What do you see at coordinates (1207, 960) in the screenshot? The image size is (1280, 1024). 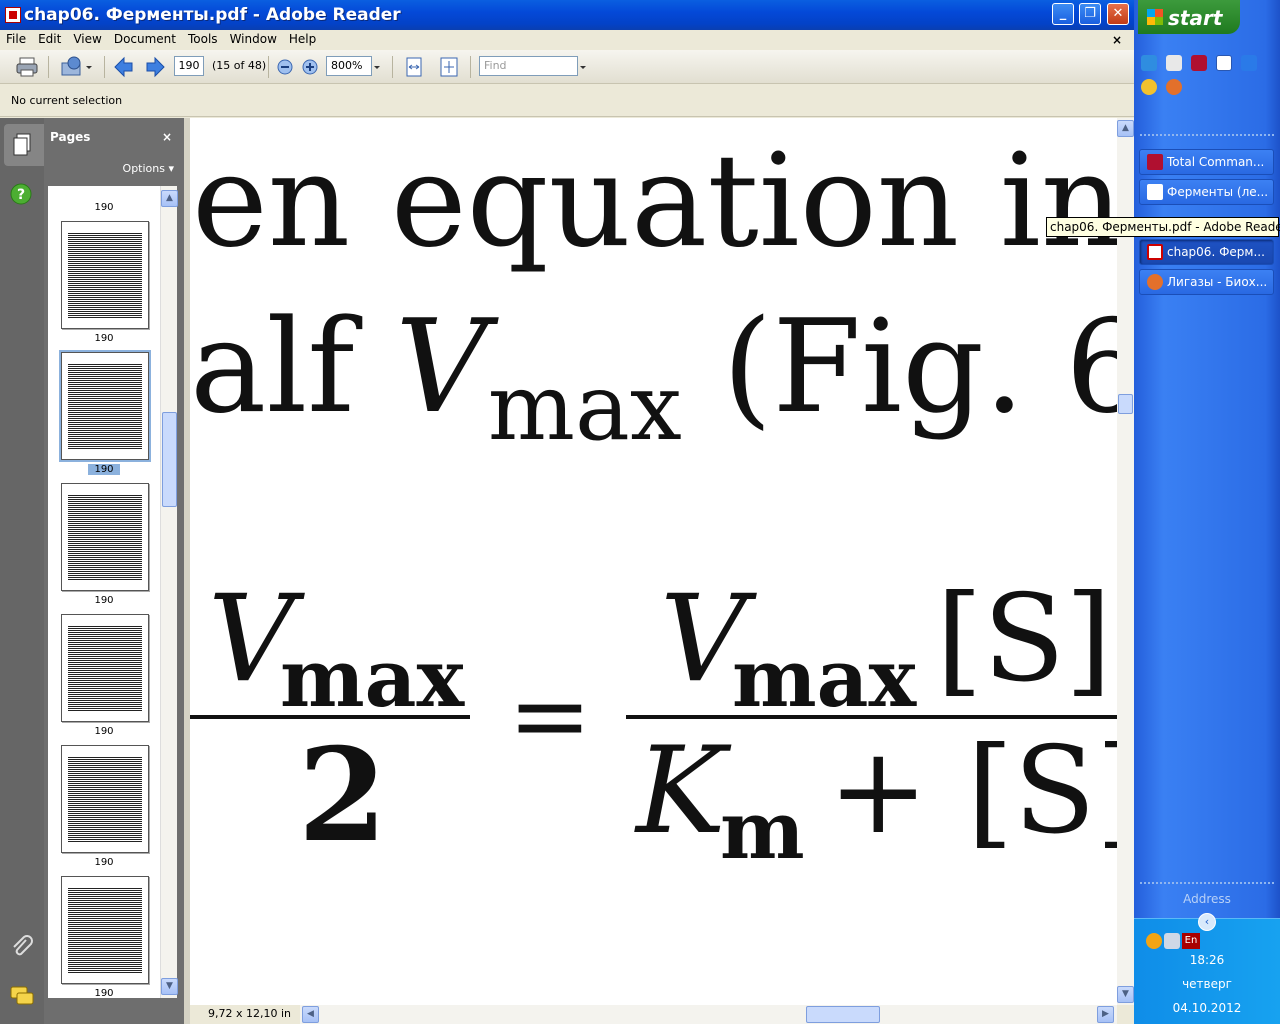 I see `clock-time: 18:26` at bounding box center [1207, 960].